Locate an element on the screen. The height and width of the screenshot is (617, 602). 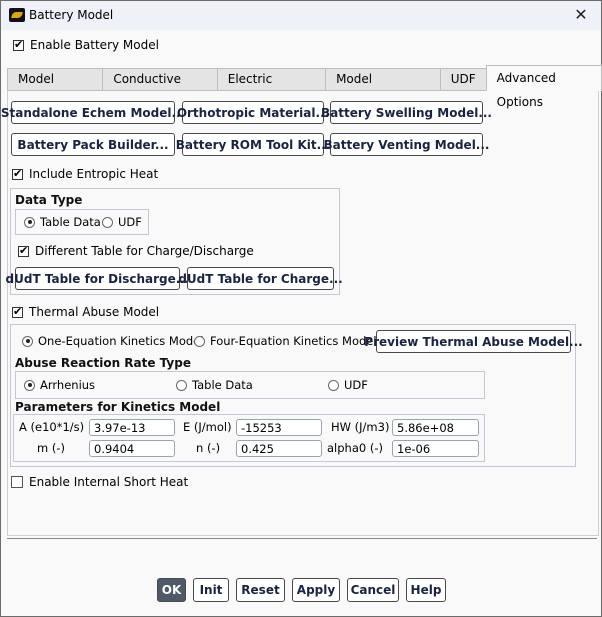
enable-battery-model-label: Enable Battery Model is located at coordinates (94, 45).